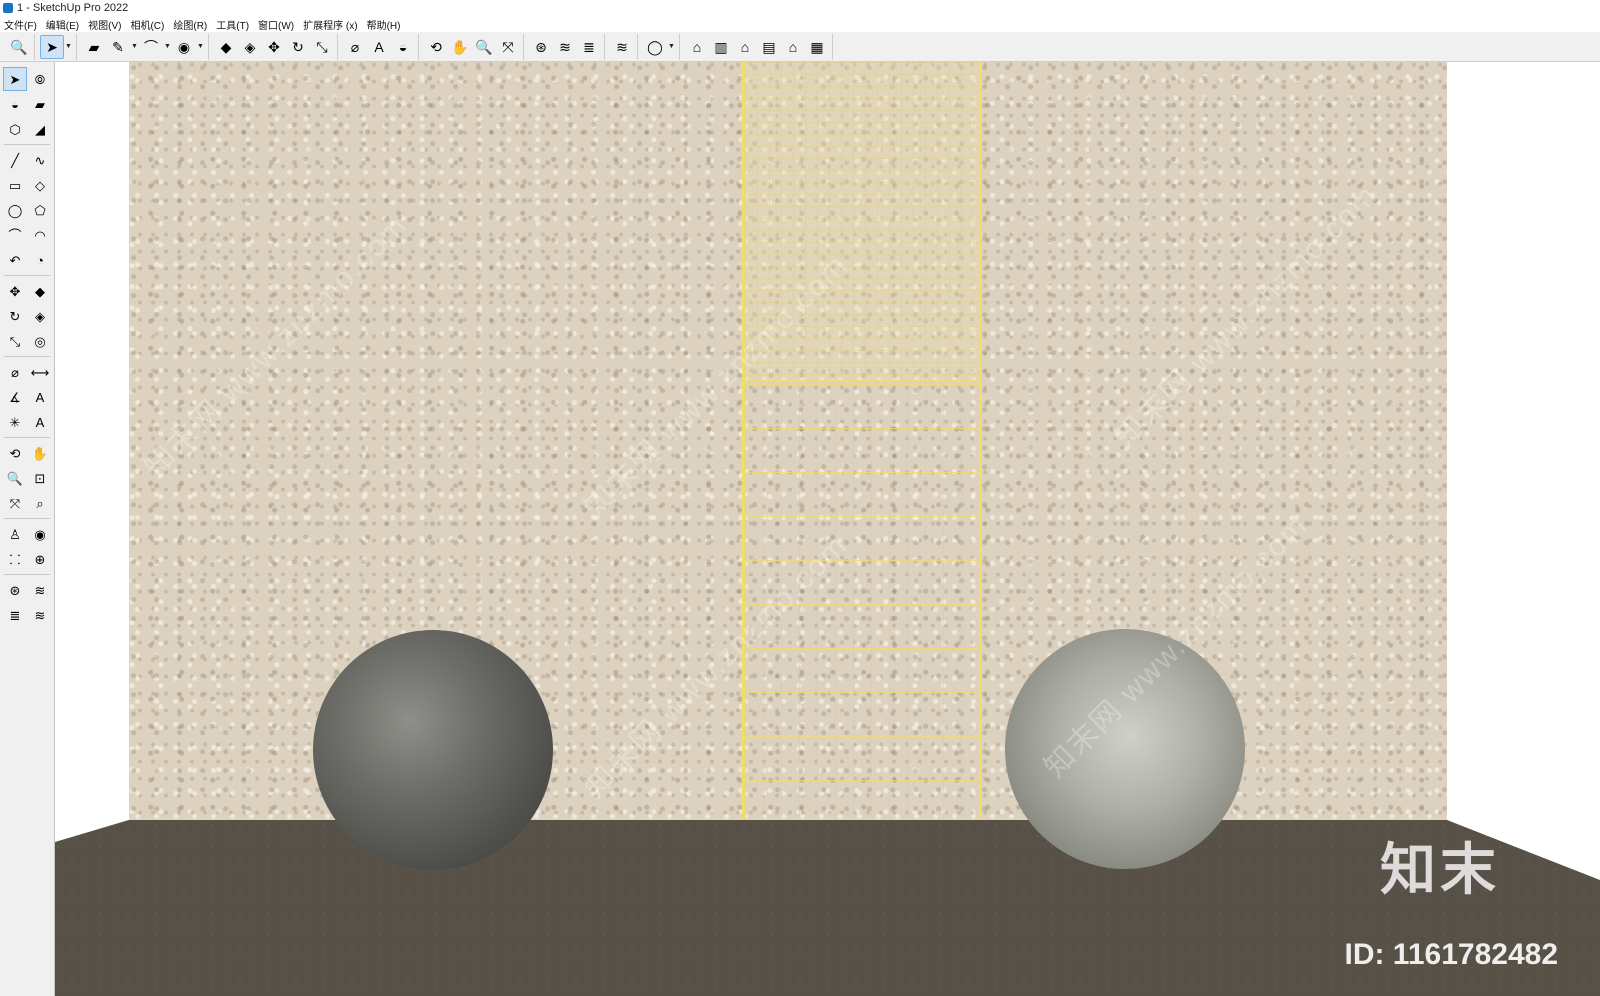 Image resolution: width=1600 pixels, height=996 pixels. Describe the element at coordinates (104, 24) in the screenshot. I see `menu-item: 视图(V)` at that location.